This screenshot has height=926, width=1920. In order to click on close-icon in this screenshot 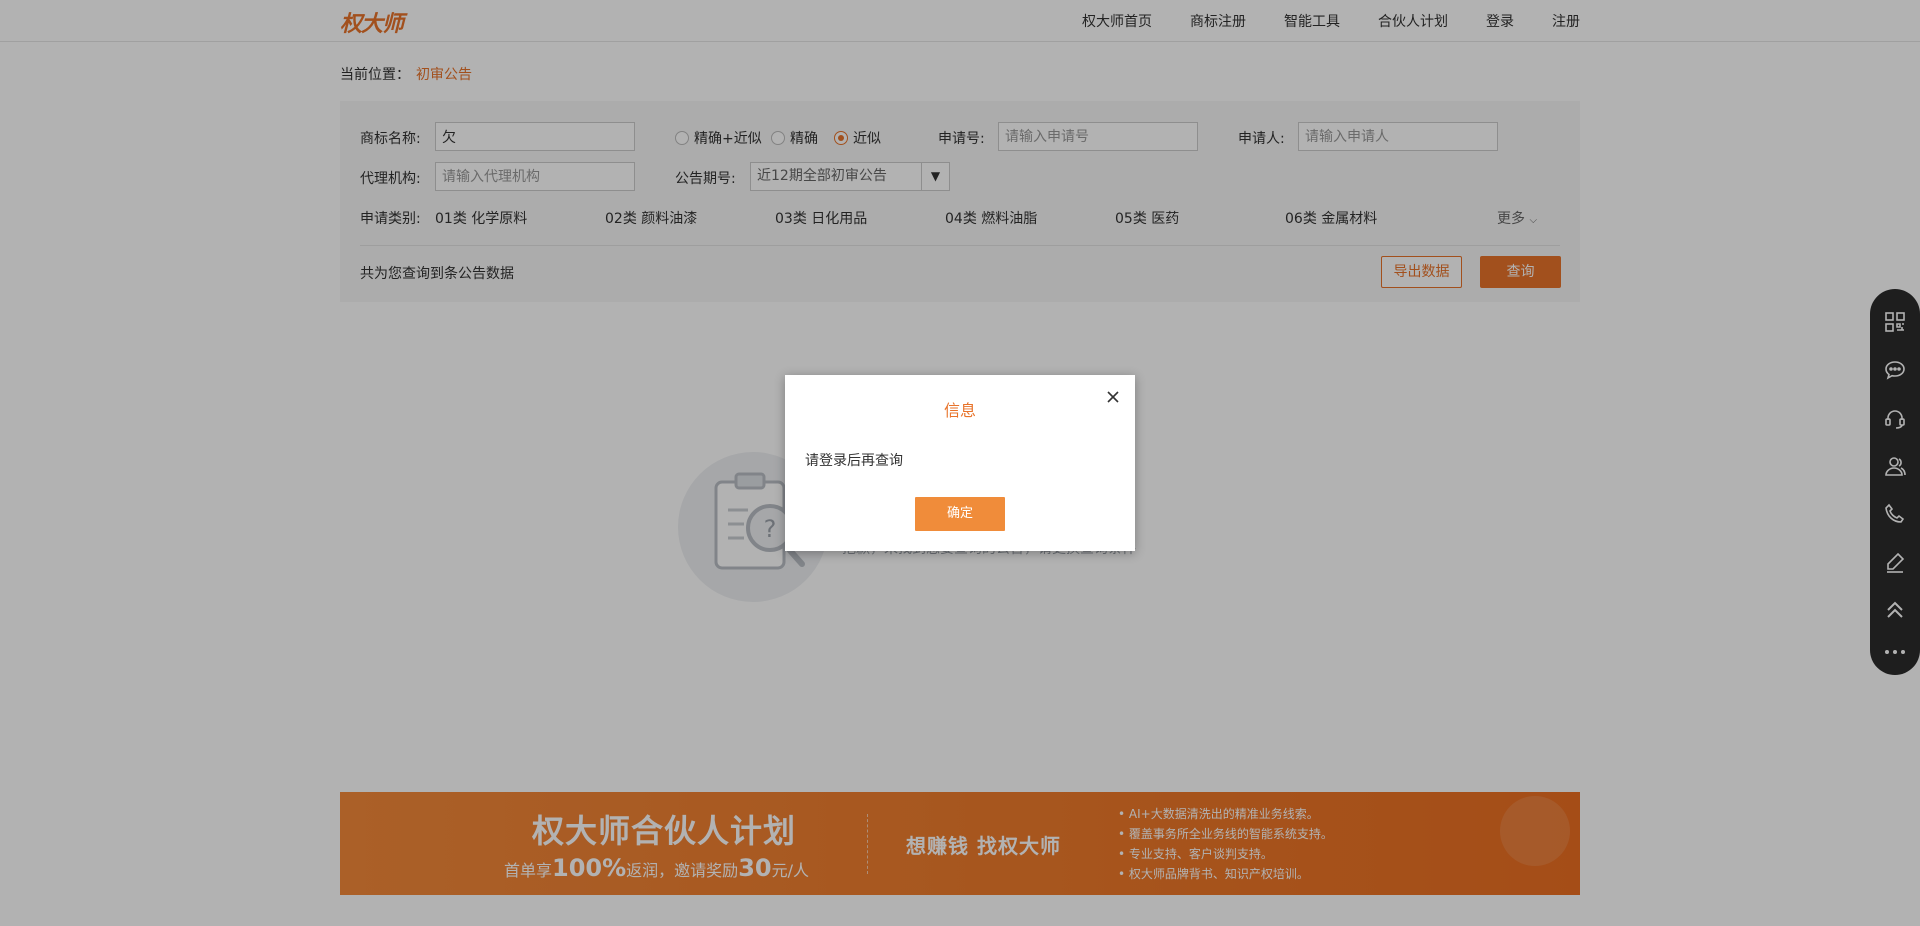, I will do `click(1113, 397)`.